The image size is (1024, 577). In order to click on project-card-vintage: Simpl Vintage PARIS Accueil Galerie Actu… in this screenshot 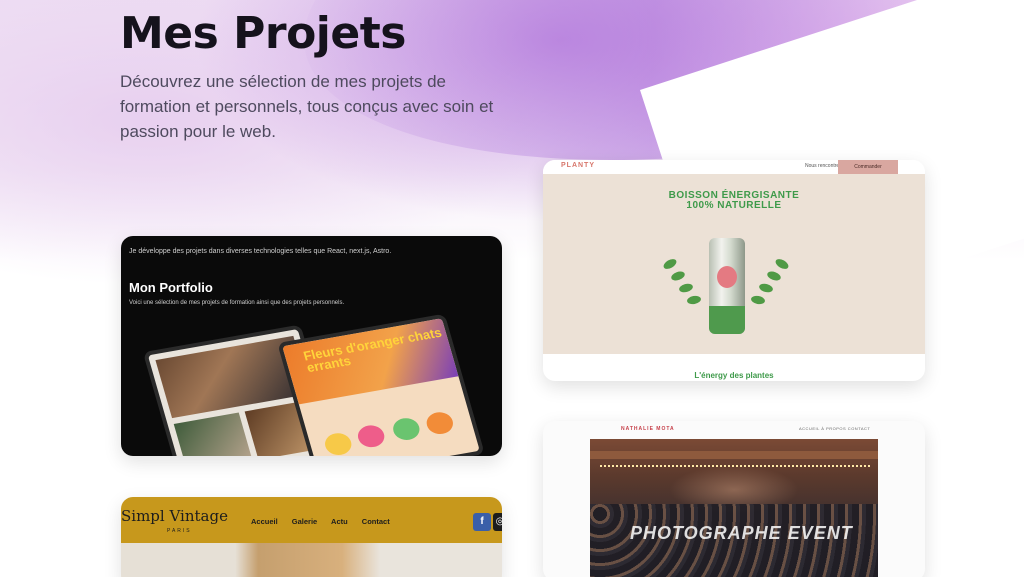, I will do `click(311, 537)`.